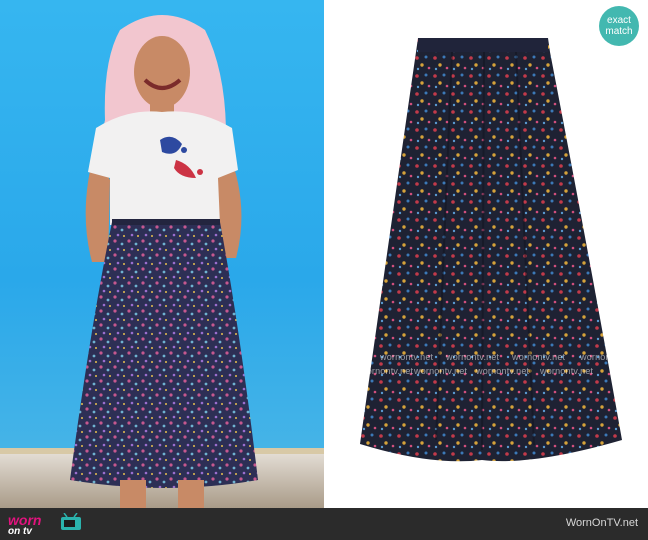 Image resolution: width=648 pixels, height=540 pixels. I want to click on exact-match-badge: exact match, so click(619, 26).